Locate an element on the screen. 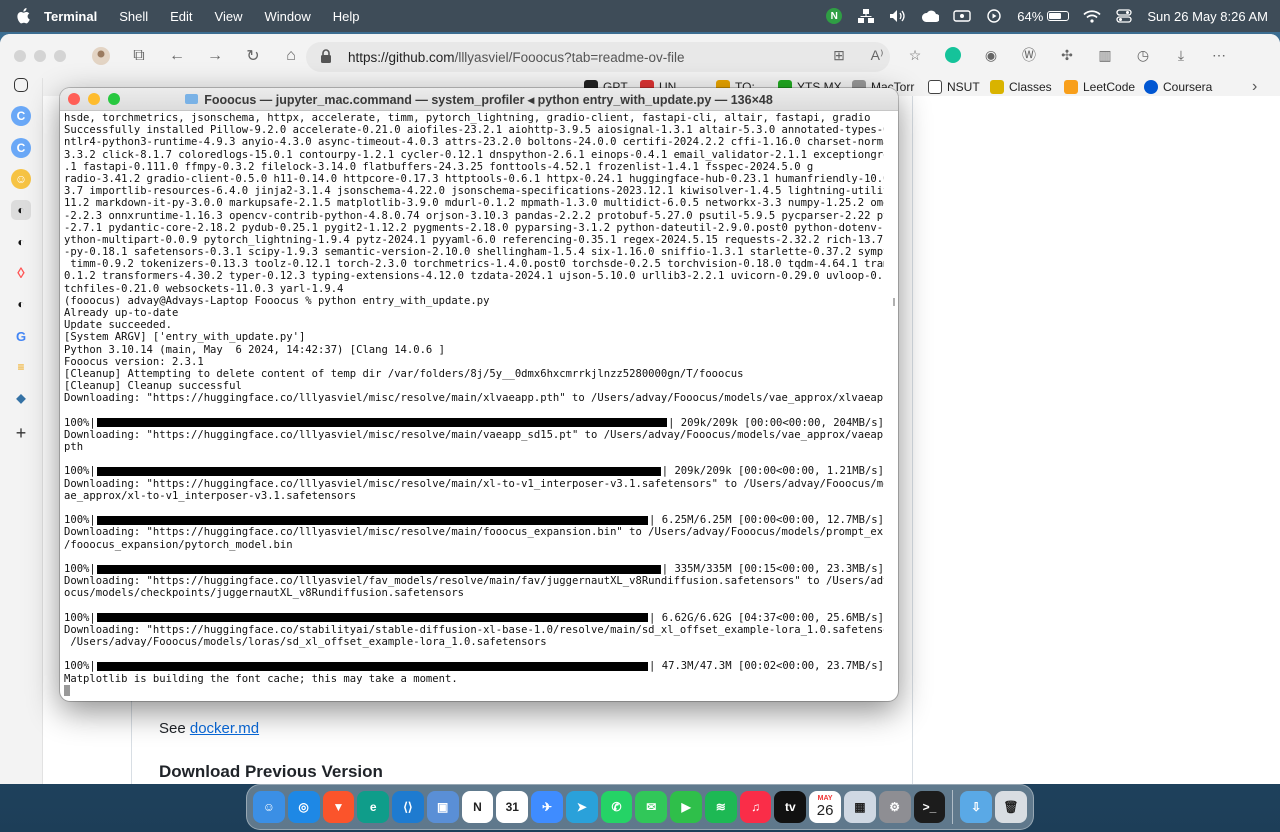 Image resolution: width=1280 pixels, height=832 pixels. bookmark-classes: Classes is located at coordinates (1021, 87).